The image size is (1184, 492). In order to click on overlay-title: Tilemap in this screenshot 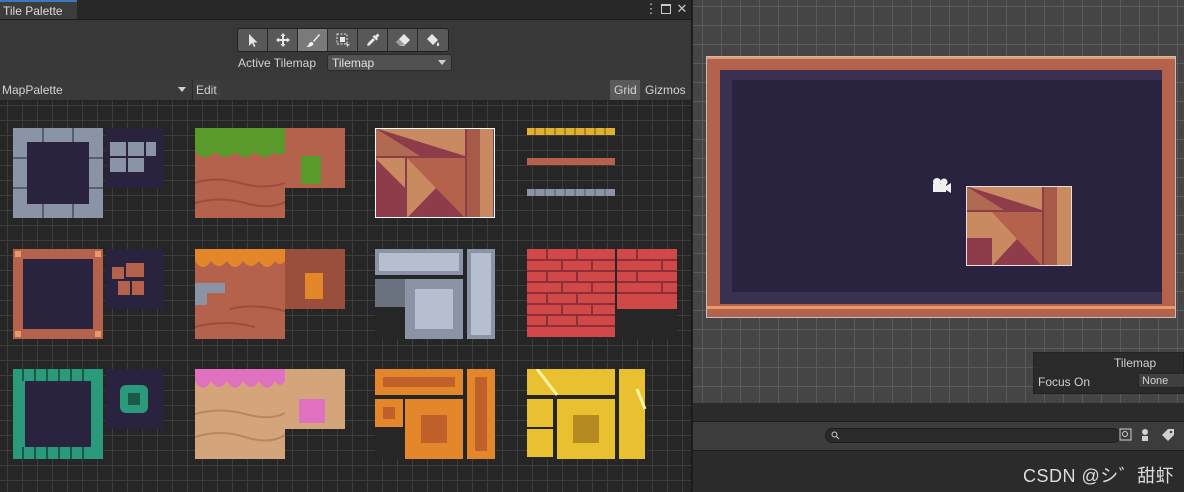, I will do `click(1135, 363)`.